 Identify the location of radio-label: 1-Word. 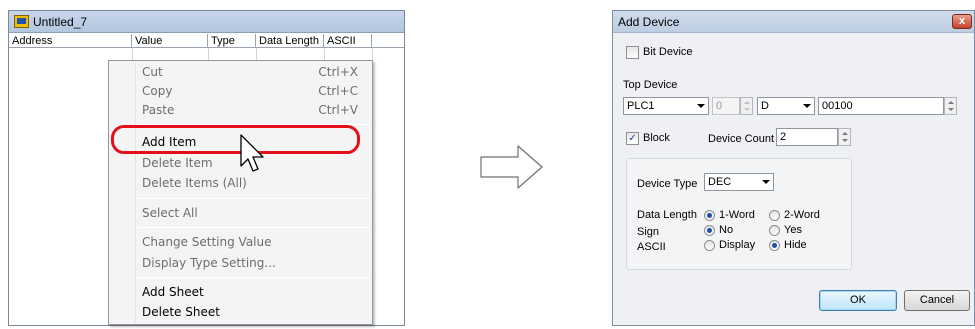
(737, 215).